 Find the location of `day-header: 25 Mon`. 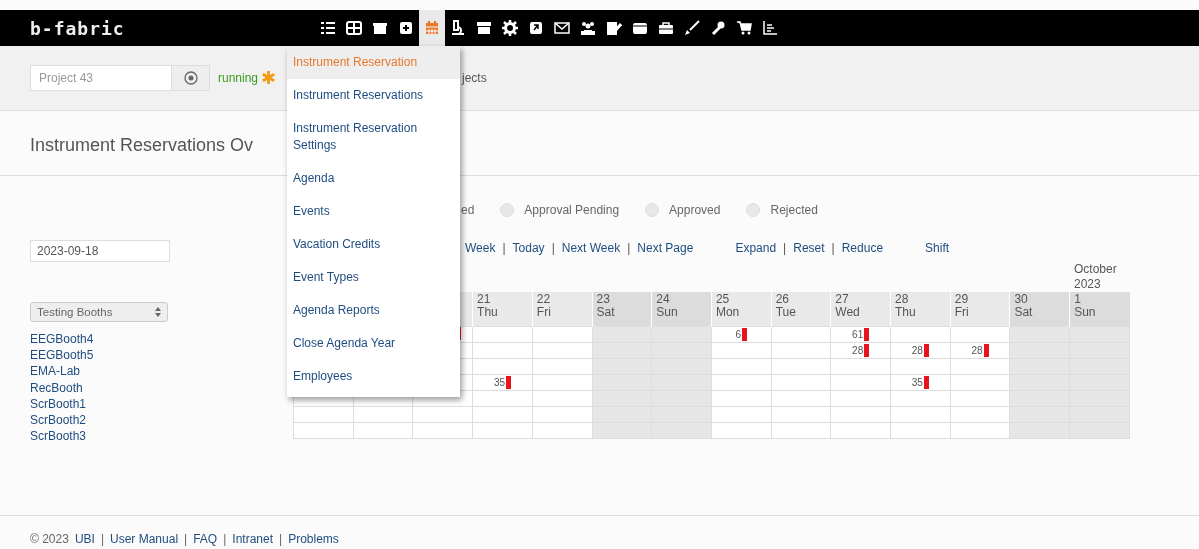

day-header: 25 Mon is located at coordinates (741, 309).